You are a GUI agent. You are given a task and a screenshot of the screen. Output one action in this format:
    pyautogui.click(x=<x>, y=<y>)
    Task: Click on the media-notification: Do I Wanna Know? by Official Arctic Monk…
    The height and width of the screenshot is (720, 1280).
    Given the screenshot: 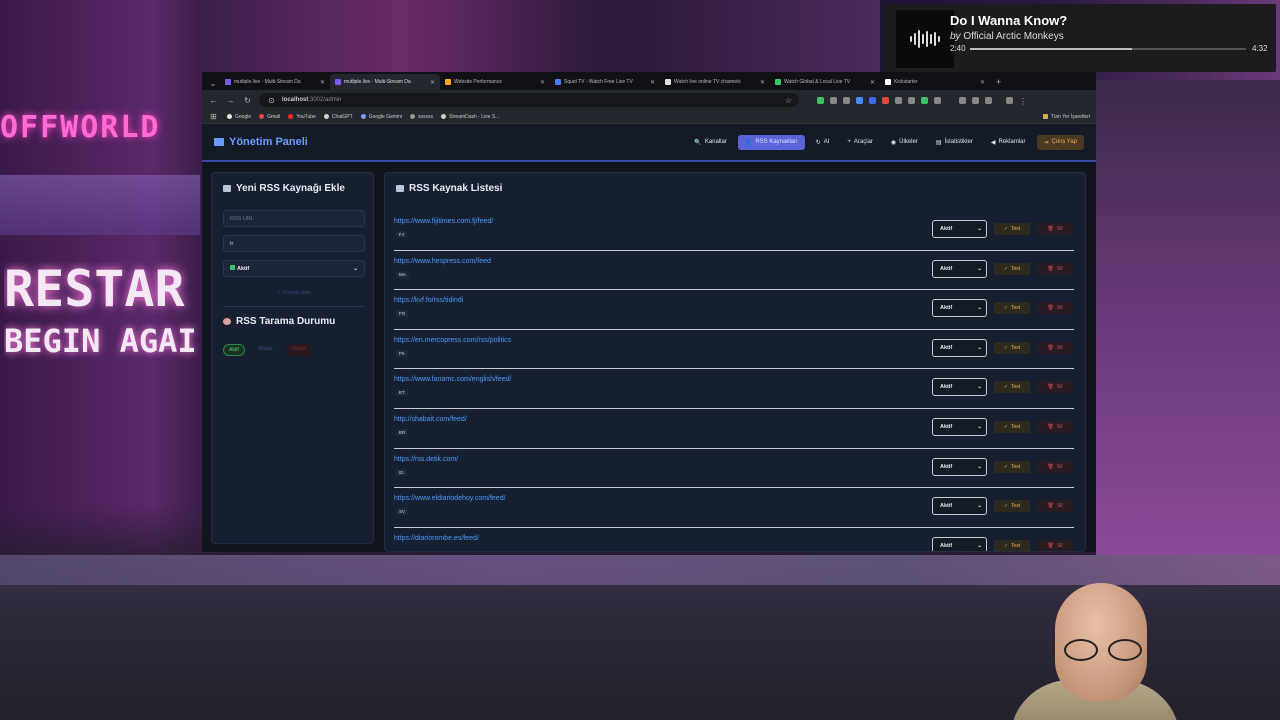 What is the action you would take?
    pyautogui.click(x=1080, y=38)
    